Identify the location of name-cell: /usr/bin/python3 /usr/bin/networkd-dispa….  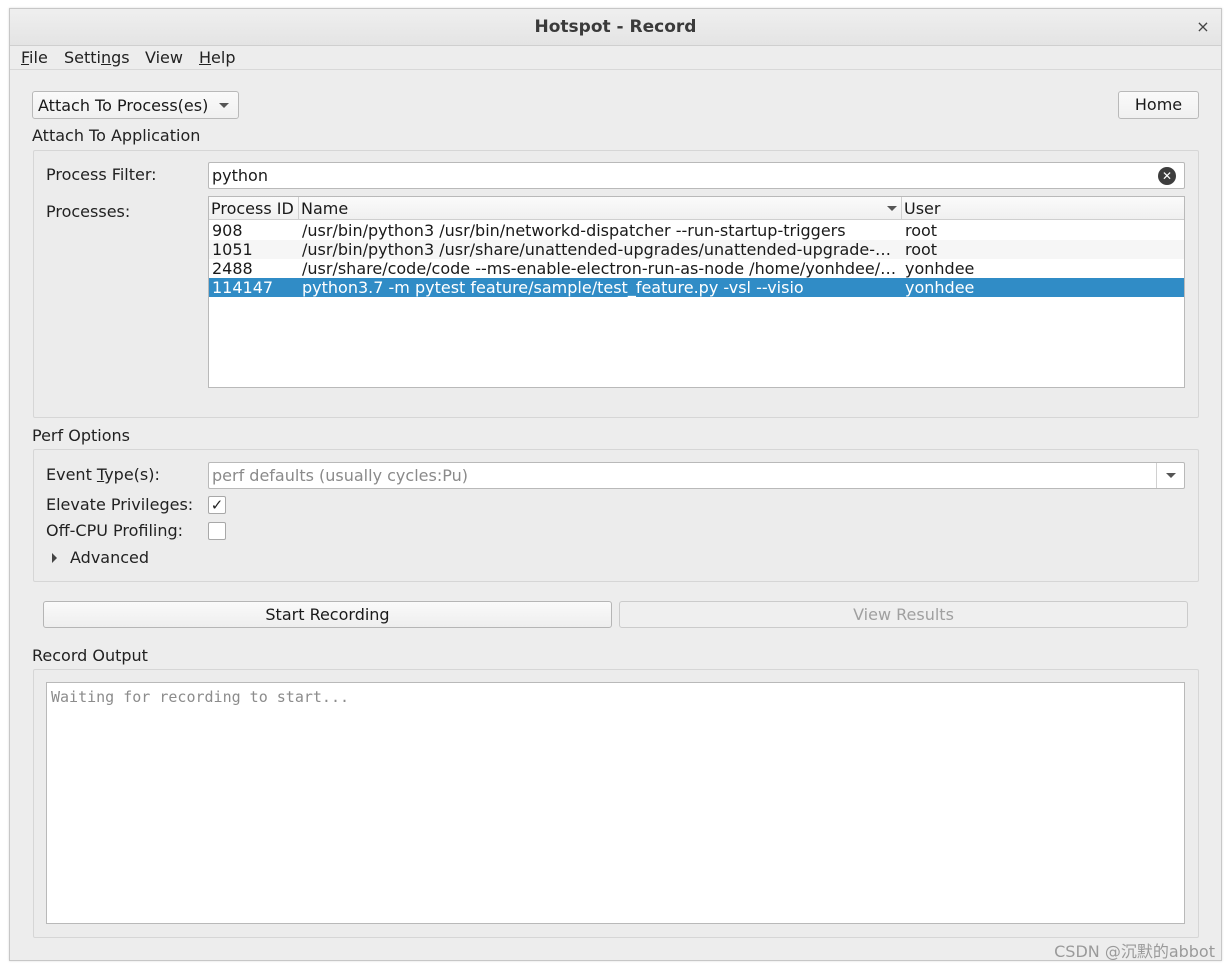
(574, 230).